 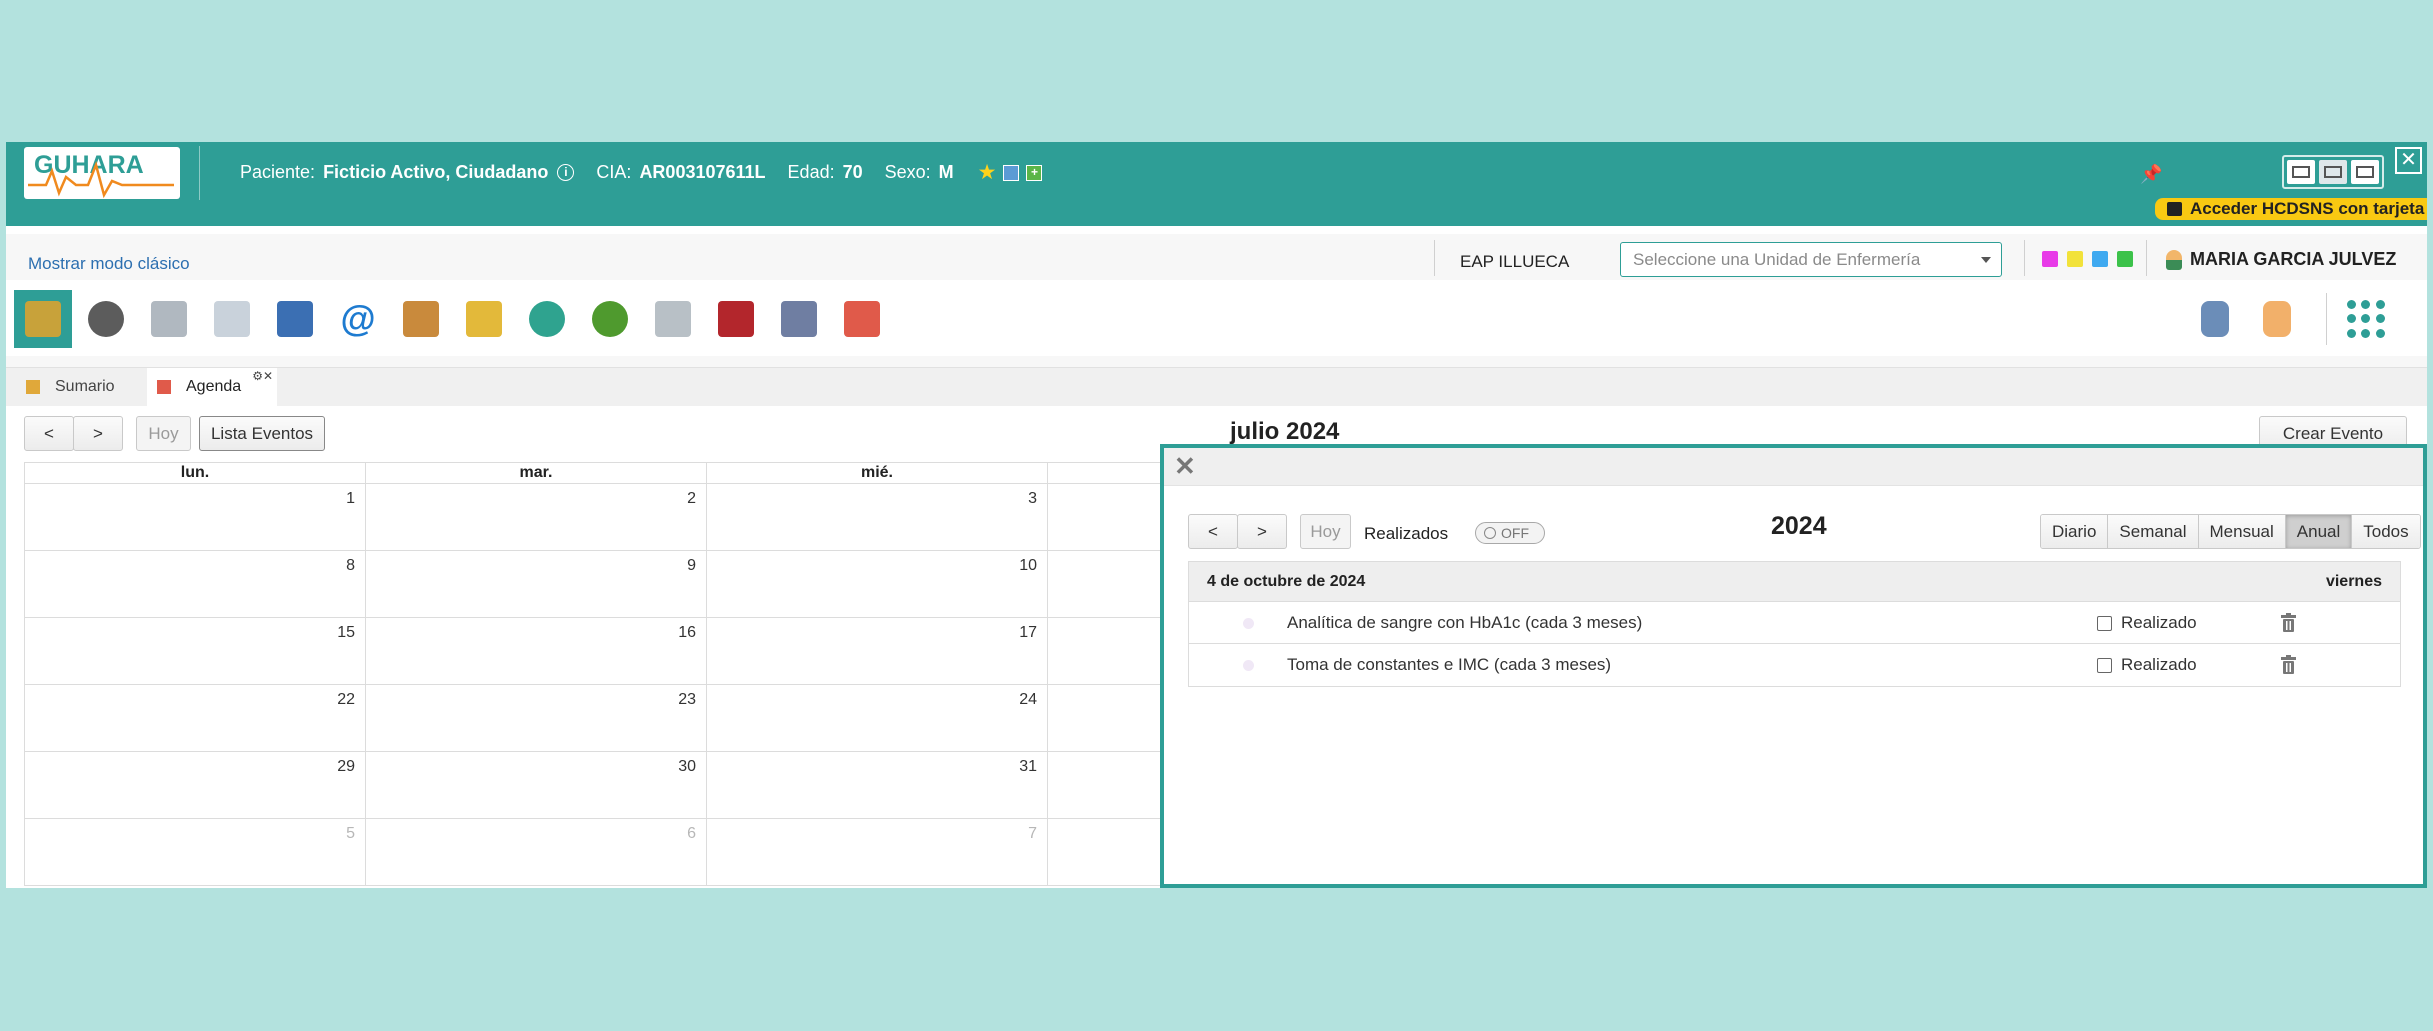 I want to click on clipboard-button, so click(x=421, y=319).